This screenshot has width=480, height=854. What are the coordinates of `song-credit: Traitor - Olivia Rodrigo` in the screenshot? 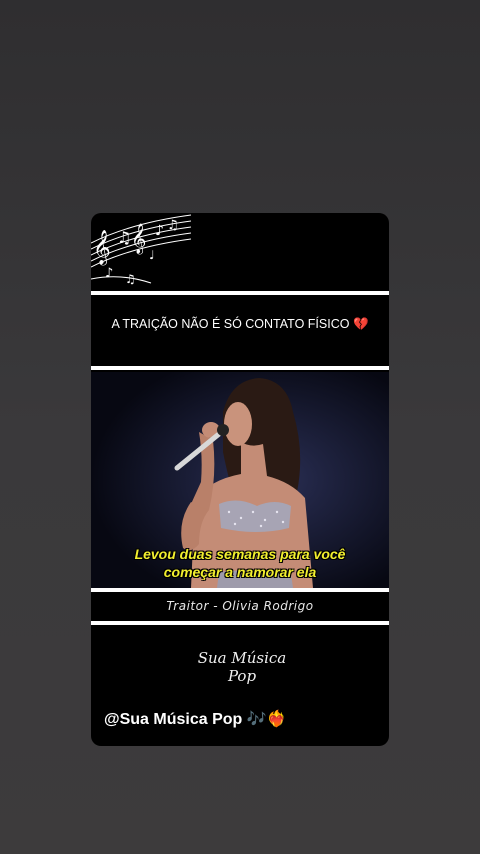 It's located at (240, 606).